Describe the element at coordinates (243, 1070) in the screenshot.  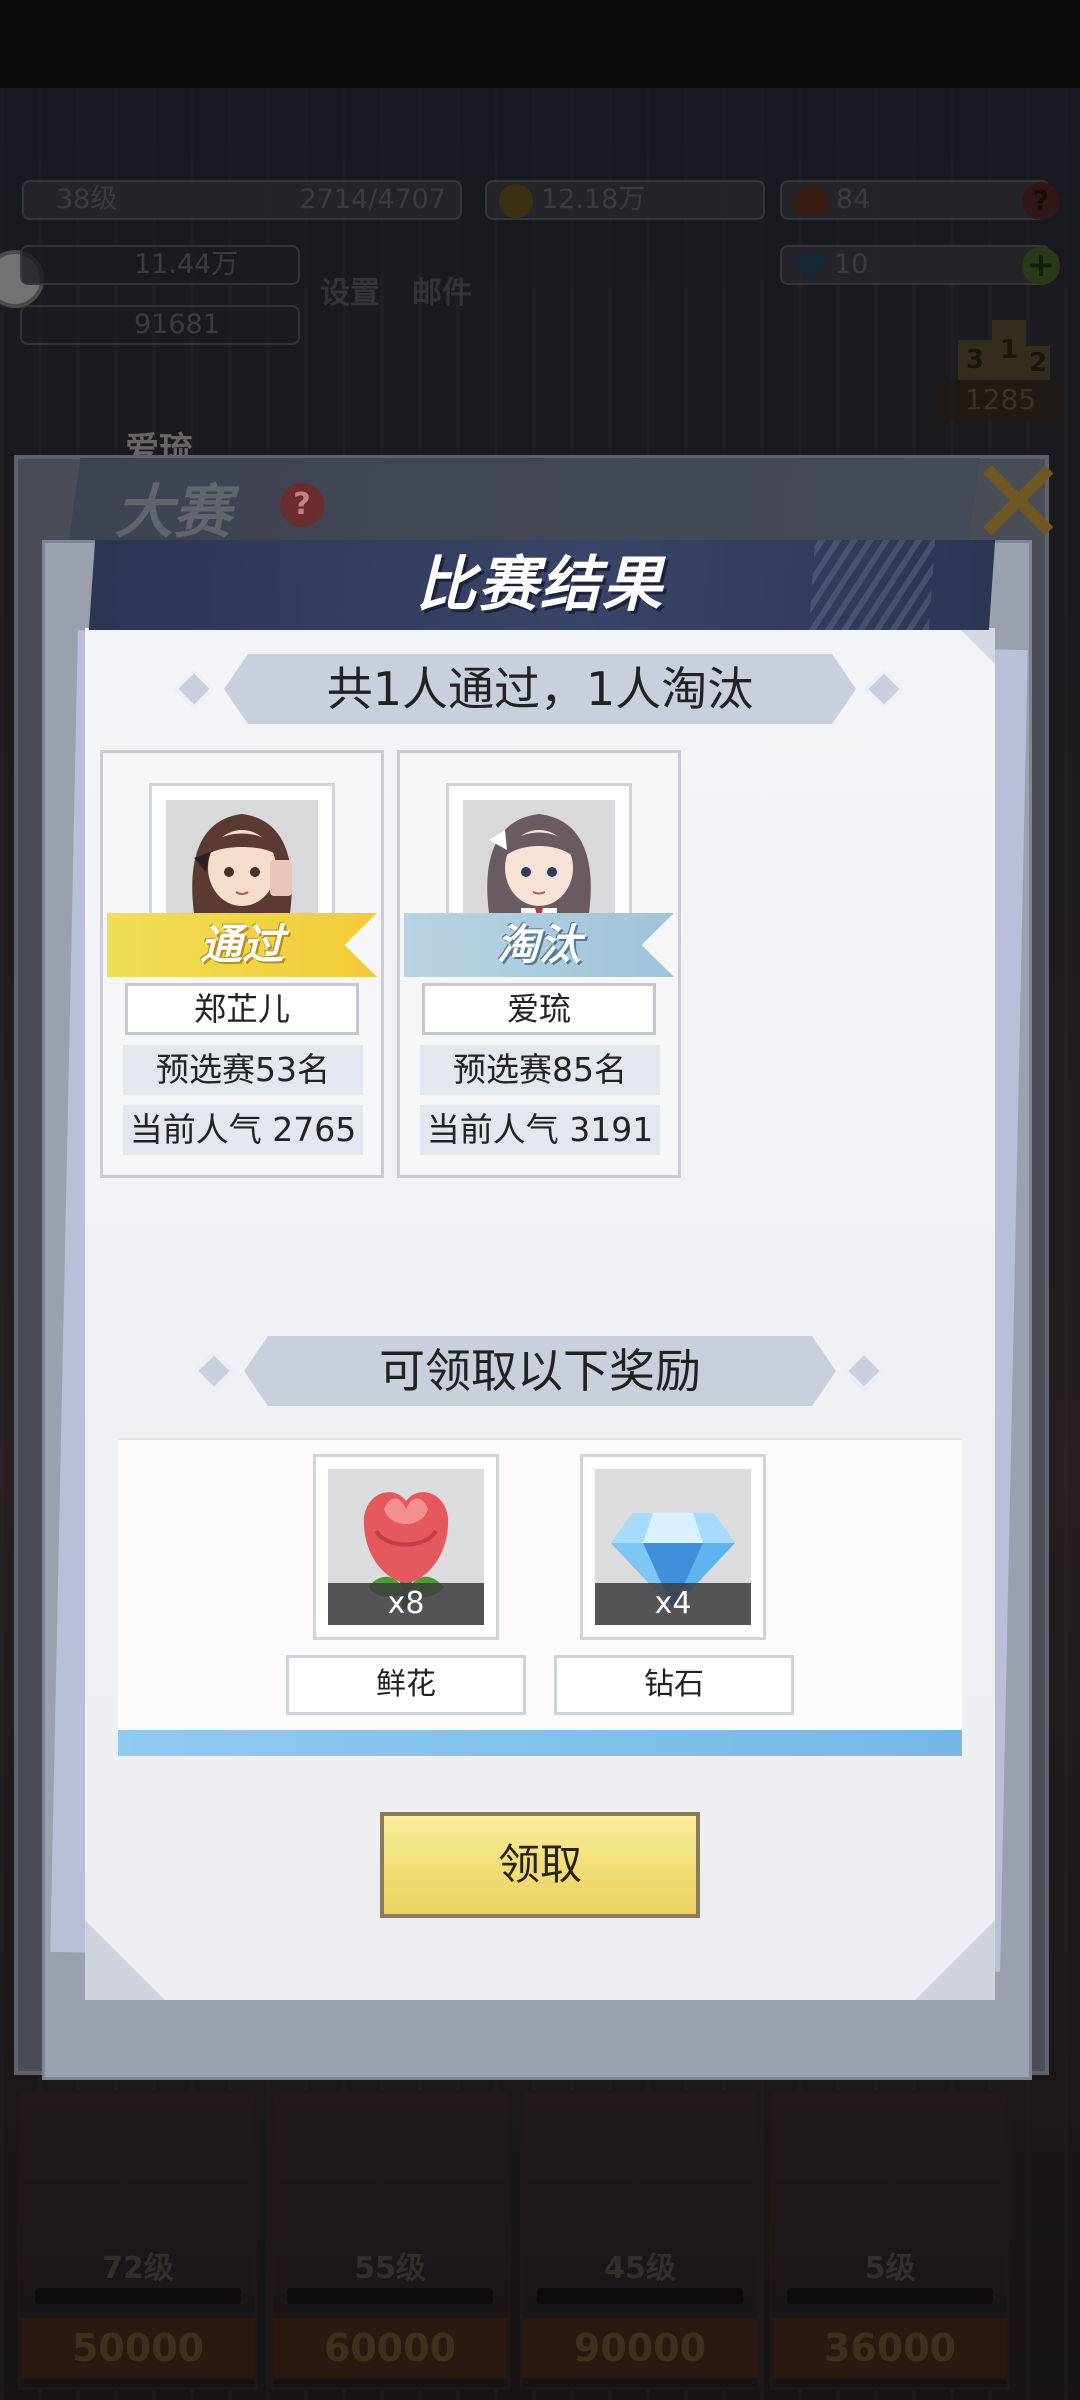
I see `player-rank: 预选赛53名` at that location.